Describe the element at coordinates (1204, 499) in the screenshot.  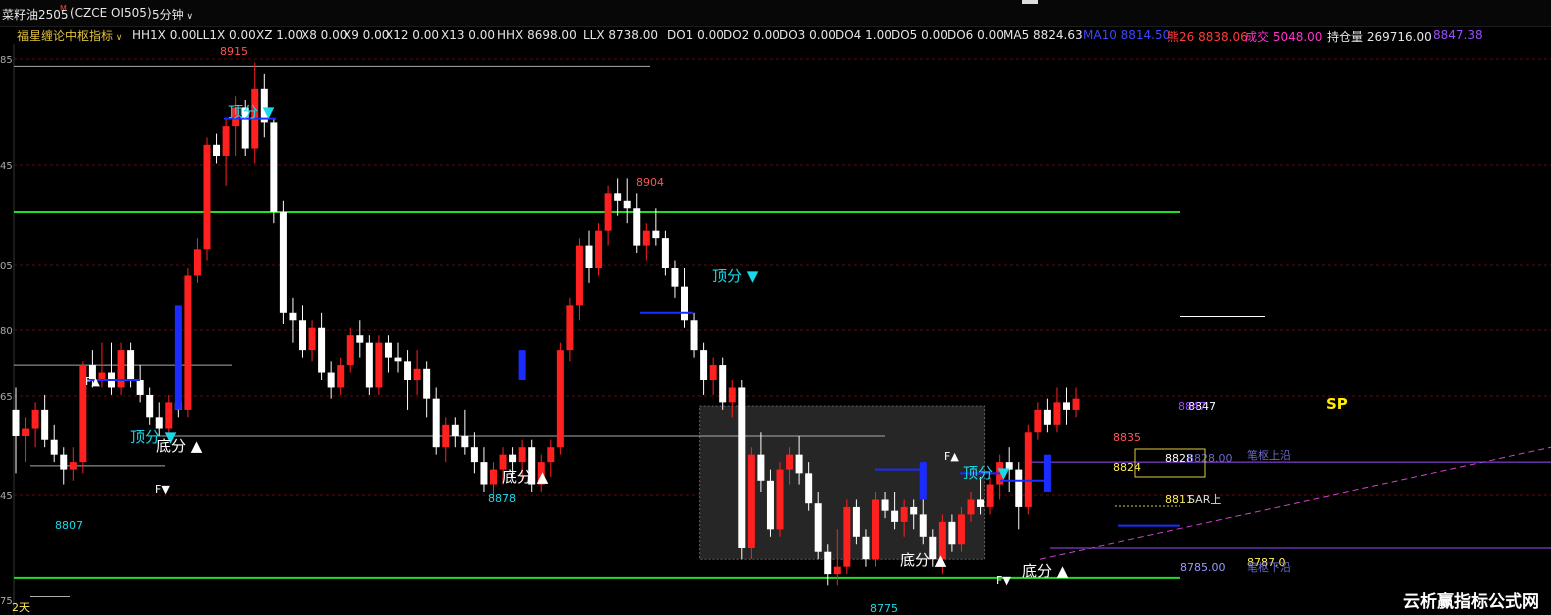
I see `chart-annotation: SAR上` at that location.